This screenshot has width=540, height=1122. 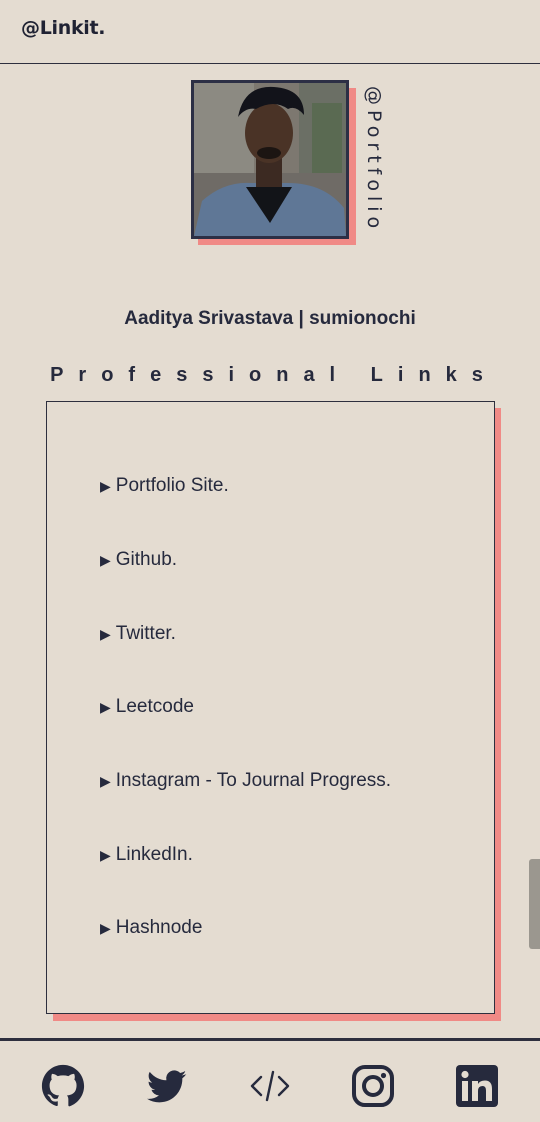 I want to click on portfolio-handle: @Portfolio, so click(x=370, y=166).